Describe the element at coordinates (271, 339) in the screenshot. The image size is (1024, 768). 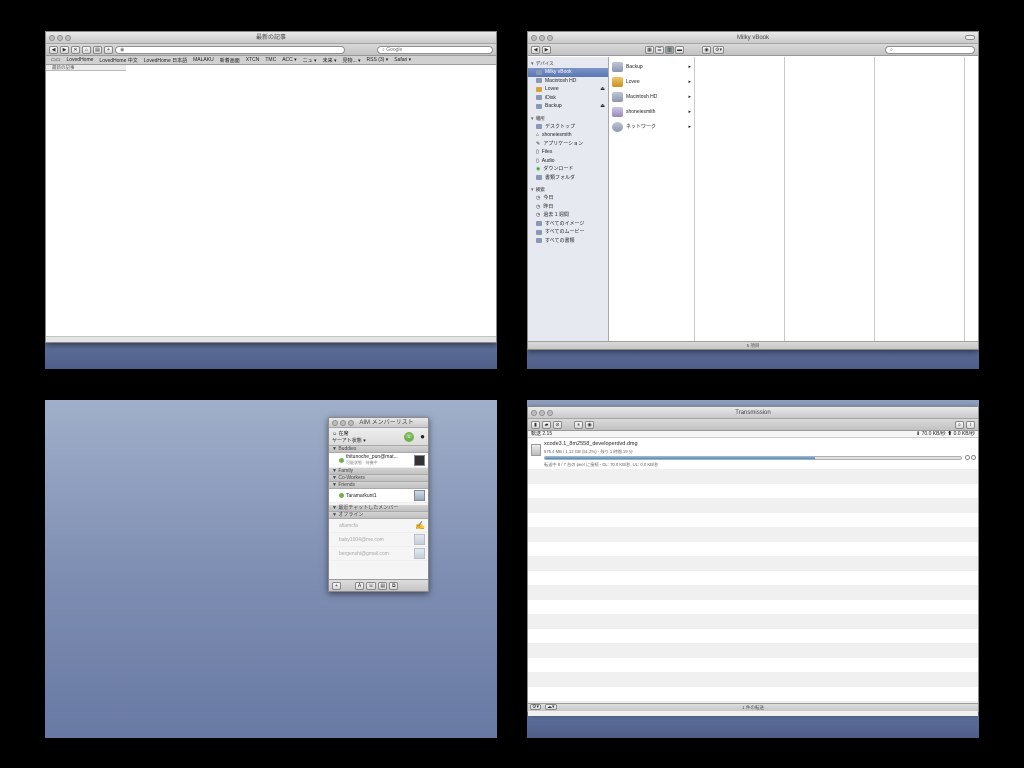
I see `safari-resize-grip` at that location.